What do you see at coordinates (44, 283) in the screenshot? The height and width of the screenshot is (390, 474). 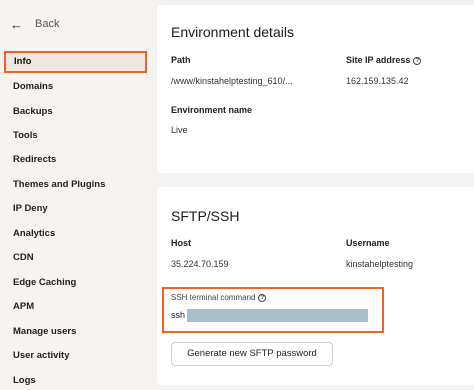 I see `sidebar-item-edge-caching: Edge Caching` at bounding box center [44, 283].